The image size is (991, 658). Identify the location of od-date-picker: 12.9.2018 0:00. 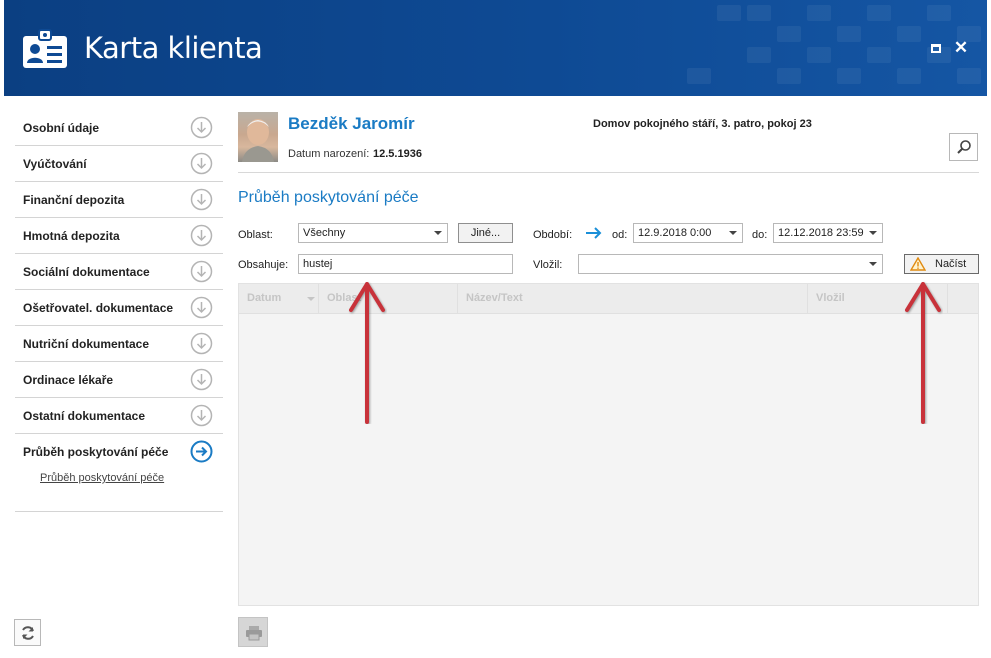
(688, 233).